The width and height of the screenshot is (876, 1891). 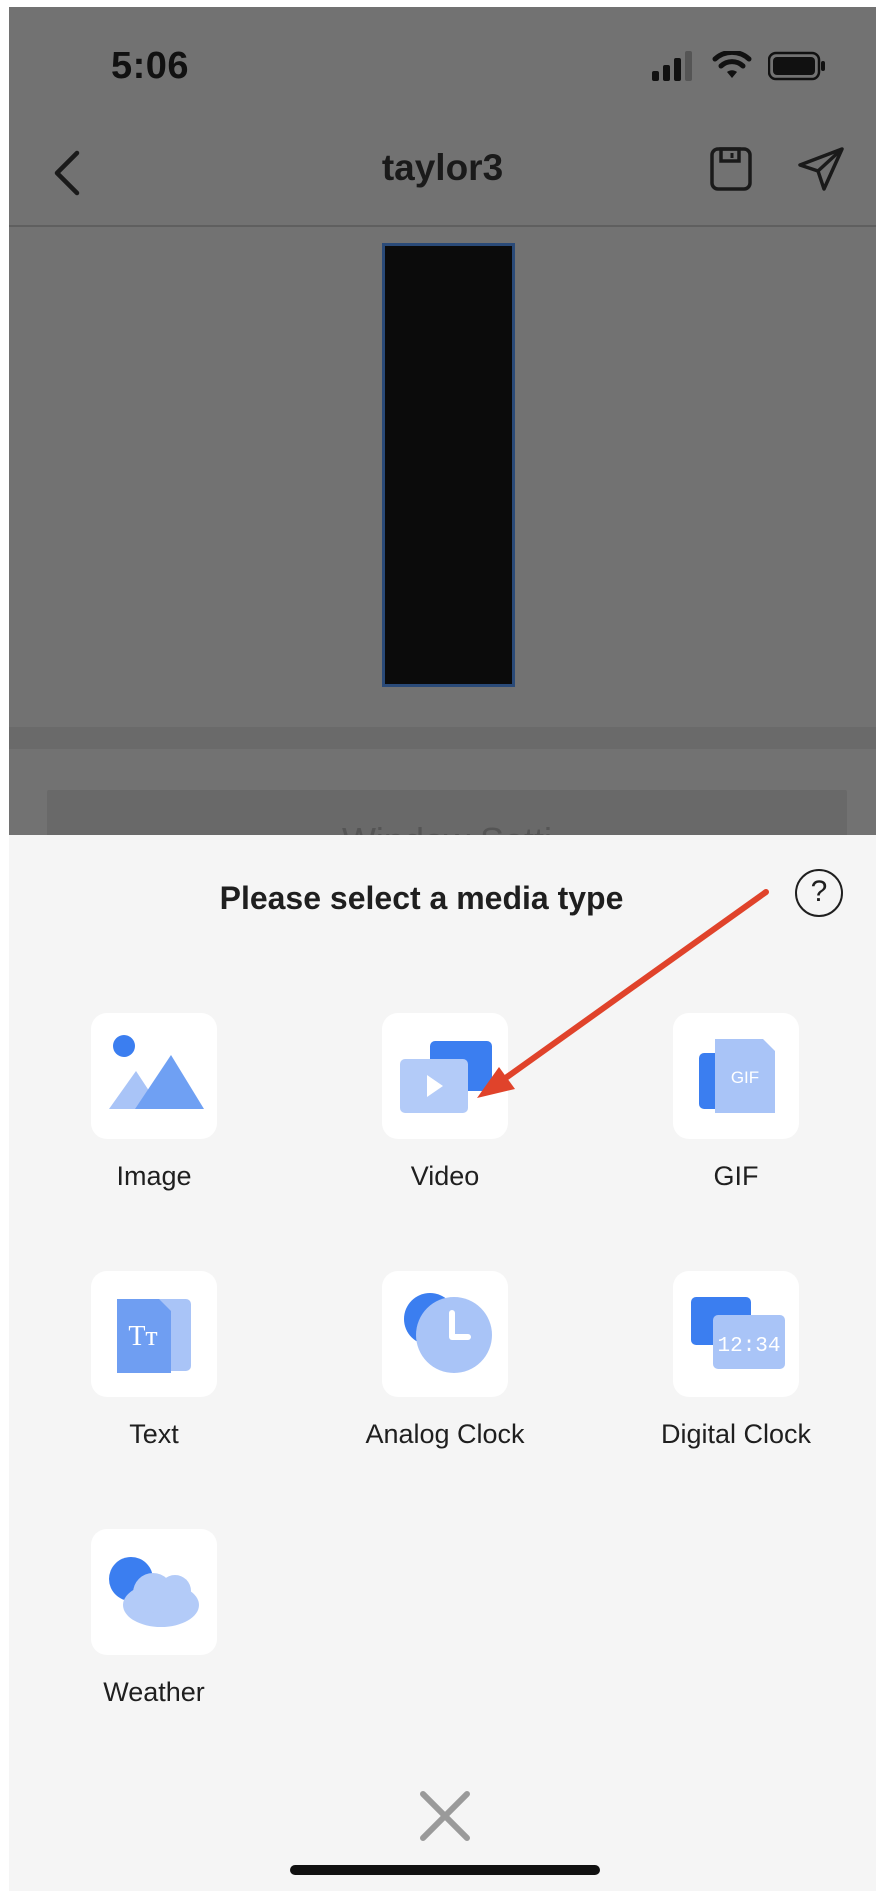 I want to click on annotation-arrow, so click(x=623, y=993).